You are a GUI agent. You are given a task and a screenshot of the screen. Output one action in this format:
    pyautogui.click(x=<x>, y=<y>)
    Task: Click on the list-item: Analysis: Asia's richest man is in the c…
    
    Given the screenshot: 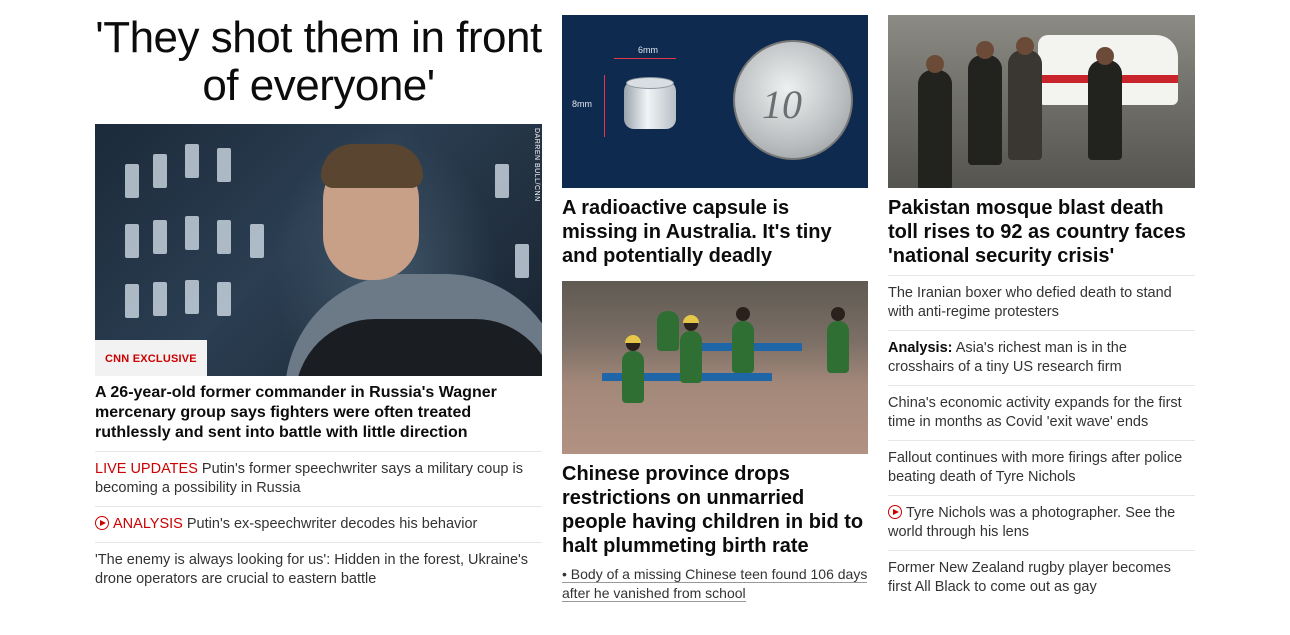 What is the action you would take?
    pyautogui.click(x=1041, y=357)
    